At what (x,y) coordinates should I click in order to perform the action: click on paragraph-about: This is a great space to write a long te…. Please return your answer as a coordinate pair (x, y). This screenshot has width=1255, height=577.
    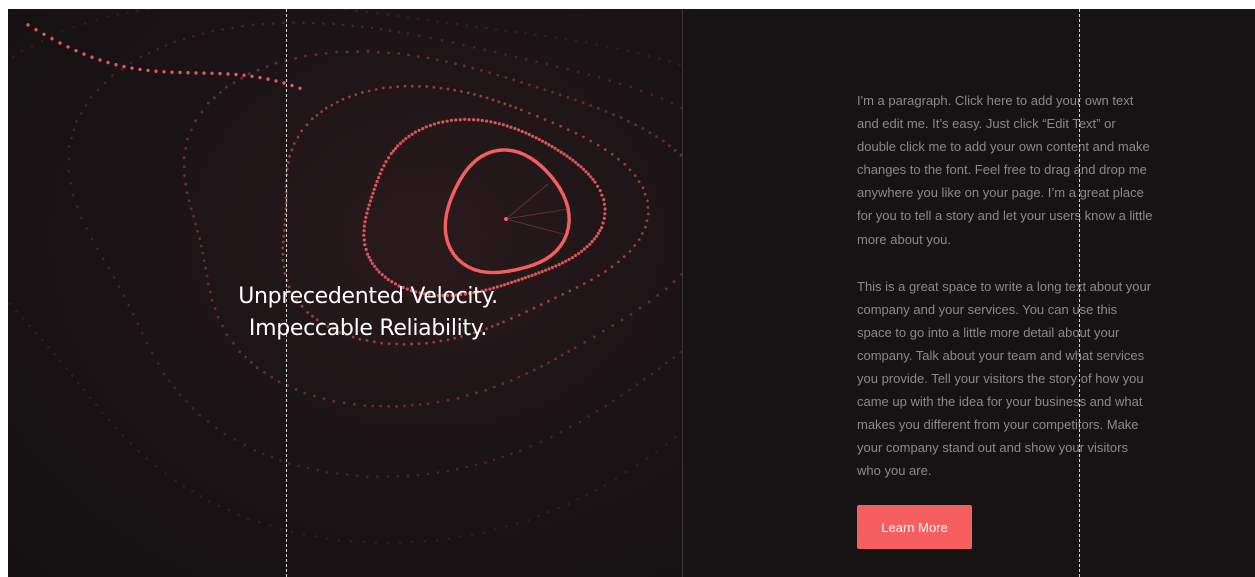
    Looking at the image, I should click on (1004, 378).